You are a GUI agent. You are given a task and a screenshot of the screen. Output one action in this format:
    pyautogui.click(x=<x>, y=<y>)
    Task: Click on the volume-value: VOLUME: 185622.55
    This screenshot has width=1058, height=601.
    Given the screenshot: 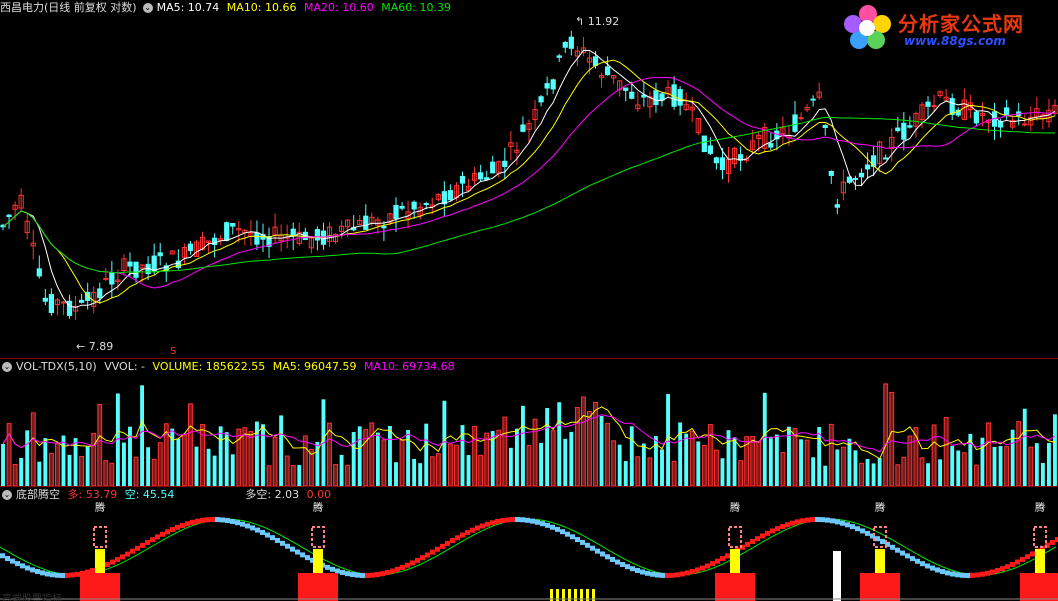 What is the action you would take?
    pyautogui.click(x=209, y=366)
    